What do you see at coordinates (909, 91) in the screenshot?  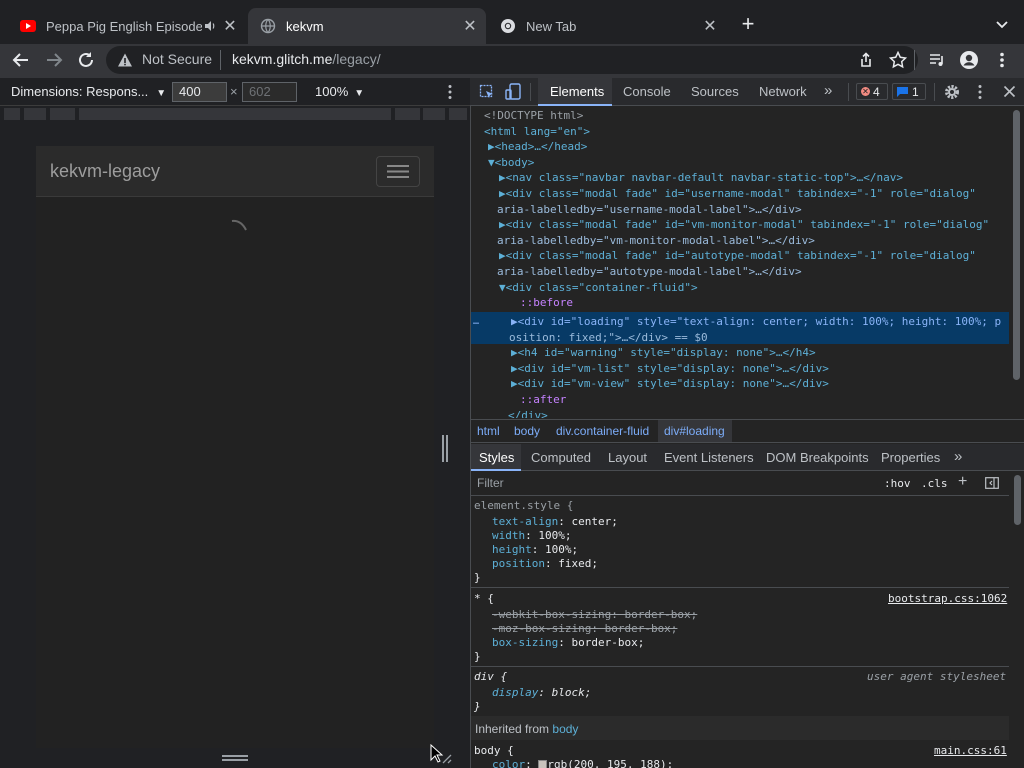 I see `messages-badge: 1` at bounding box center [909, 91].